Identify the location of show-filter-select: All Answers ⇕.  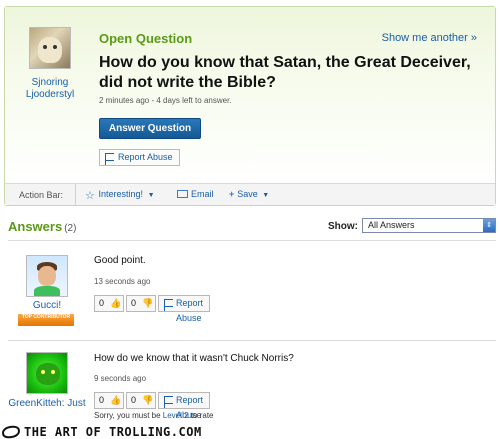
(429, 225).